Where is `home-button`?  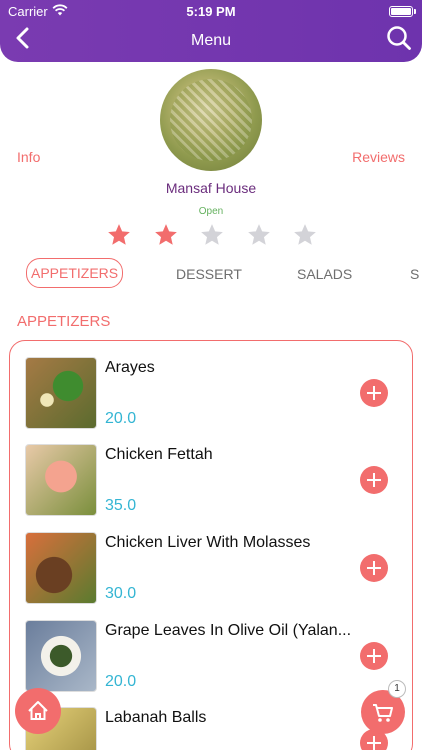 home-button is located at coordinates (38, 711).